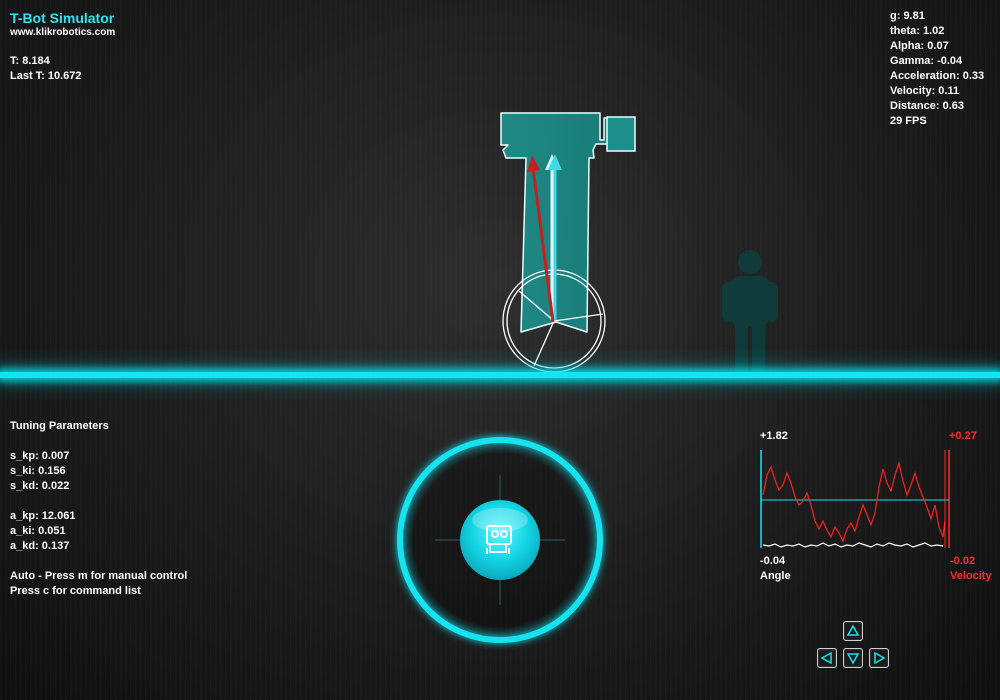  I want to click on arrow-up-icon, so click(853, 630).